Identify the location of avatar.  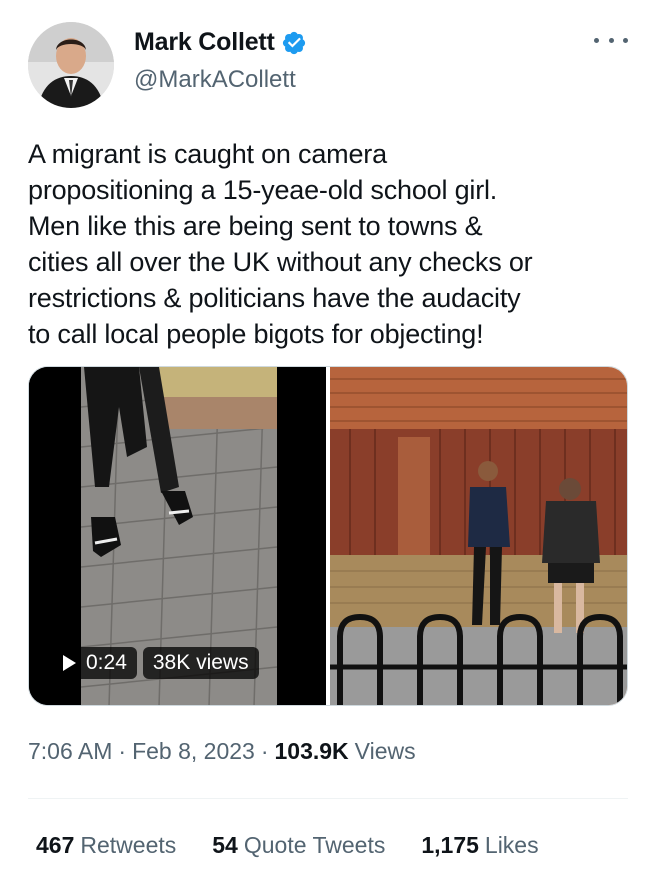
(71, 65).